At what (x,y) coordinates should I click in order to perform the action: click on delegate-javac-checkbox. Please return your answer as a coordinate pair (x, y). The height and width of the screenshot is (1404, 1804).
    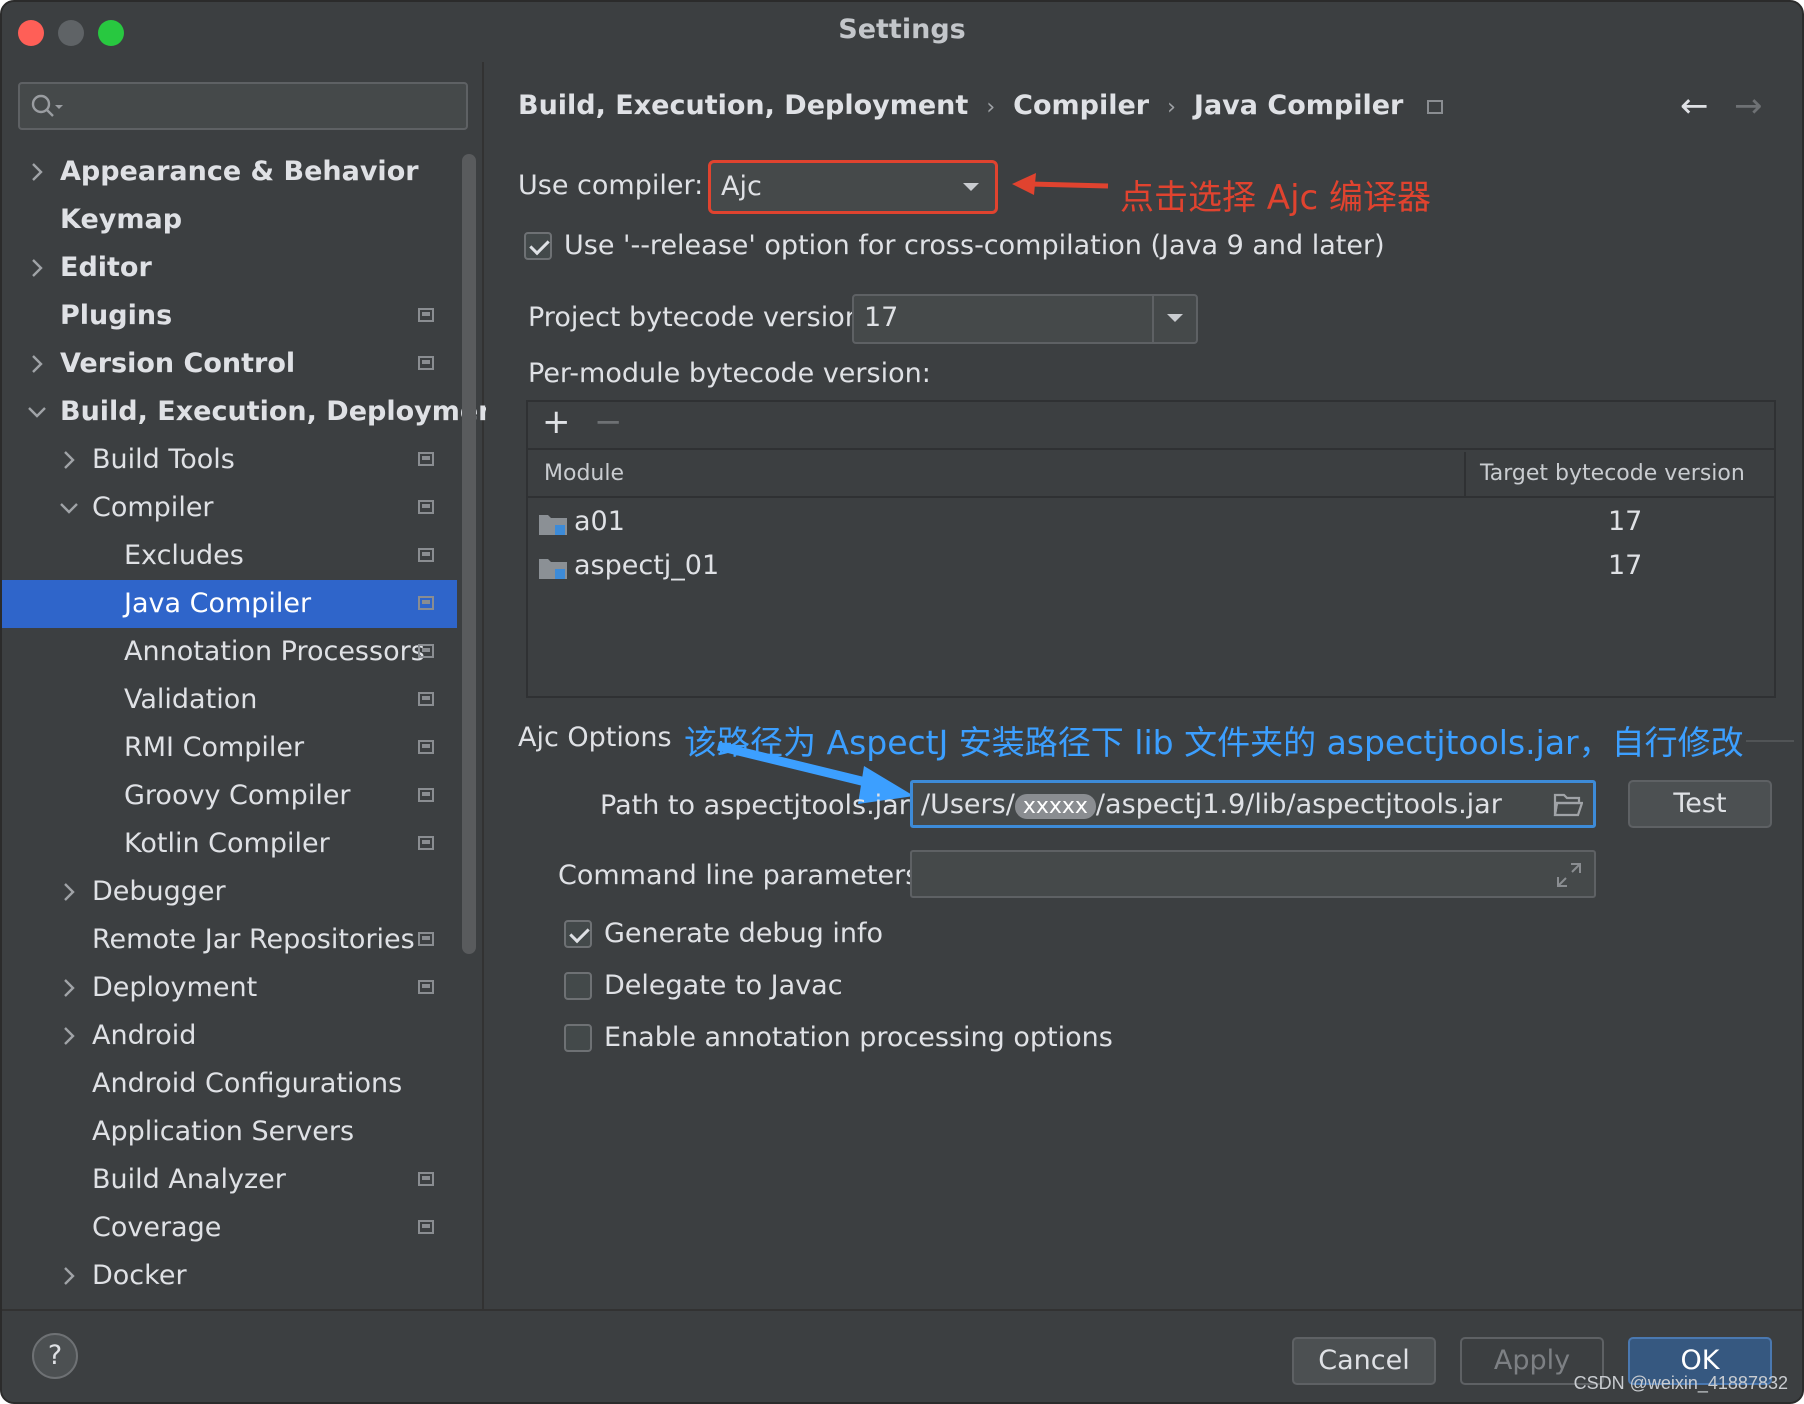
    Looking at the image, I should click on (578, 986).